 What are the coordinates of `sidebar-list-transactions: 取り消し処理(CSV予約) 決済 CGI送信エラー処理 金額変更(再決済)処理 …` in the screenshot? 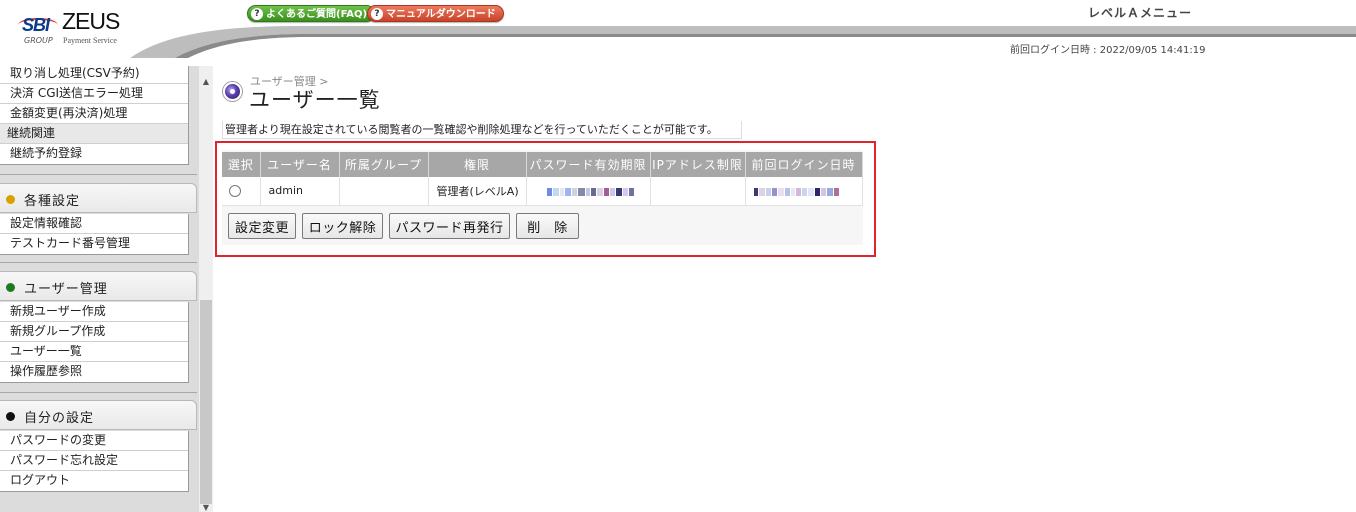 It's located at (94, 115).